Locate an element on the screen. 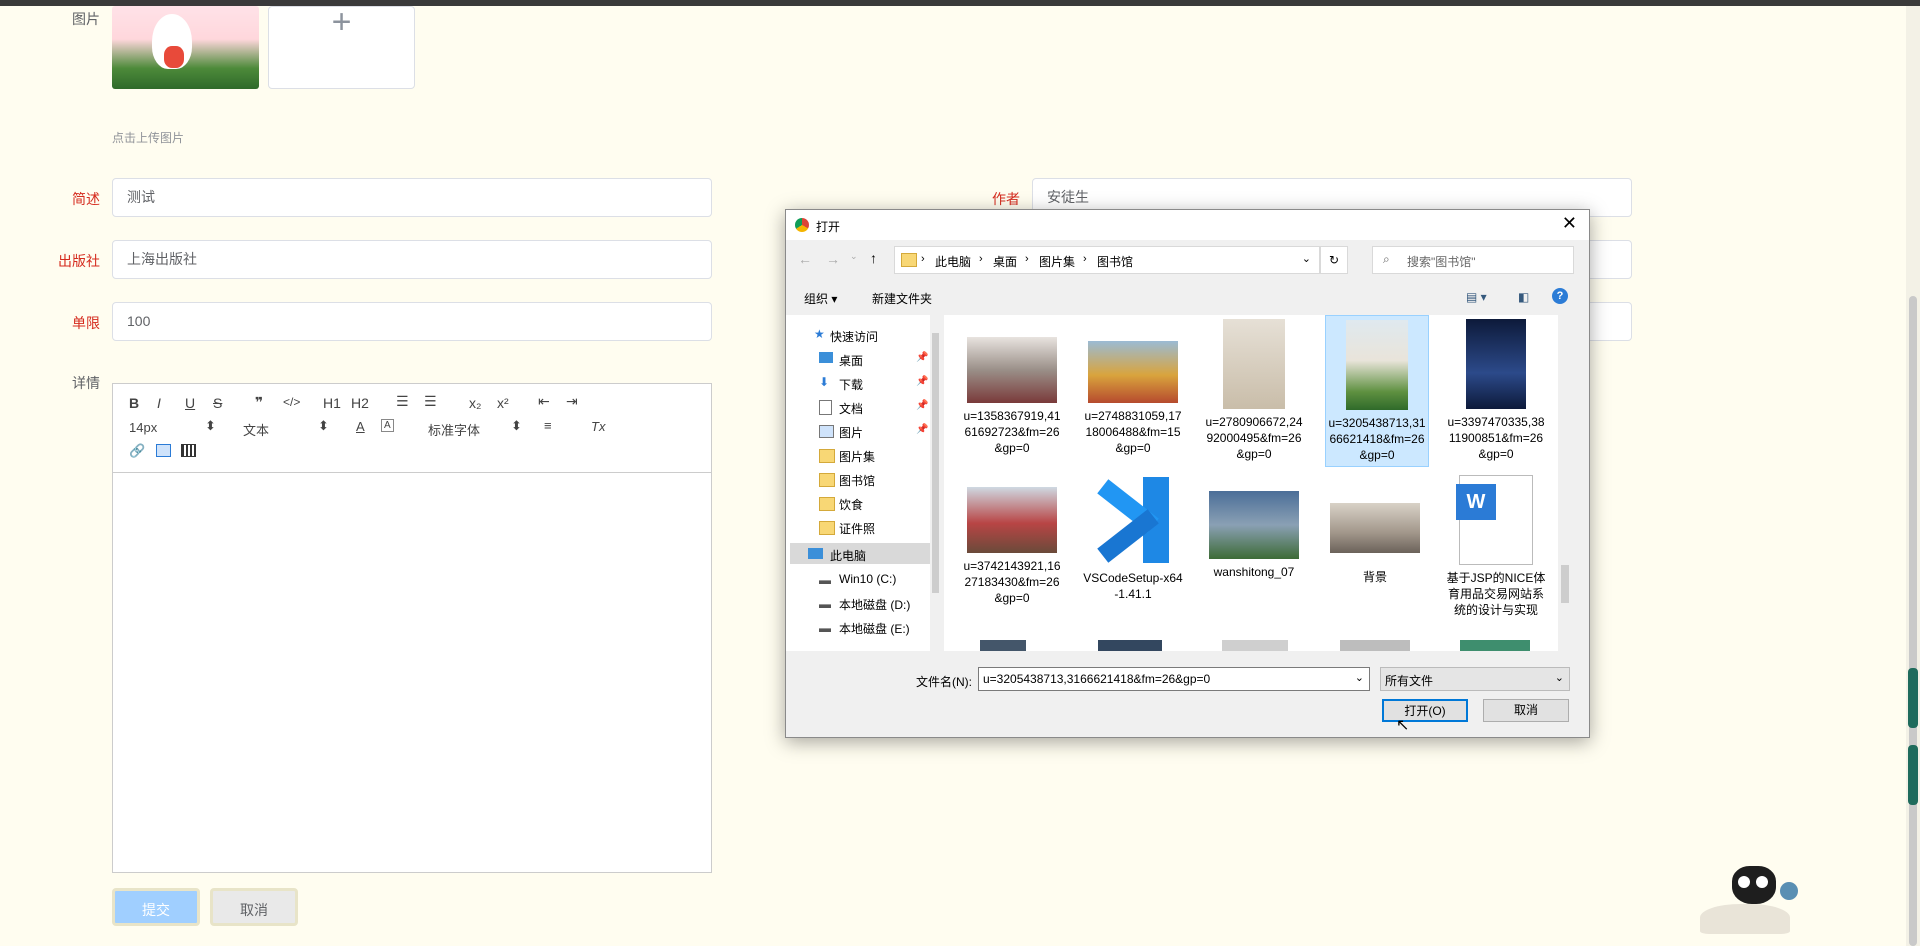  file-item-selected: u=3205438713,3166621418&fm=26&gp=0 is located at coordinates (1377, 391).